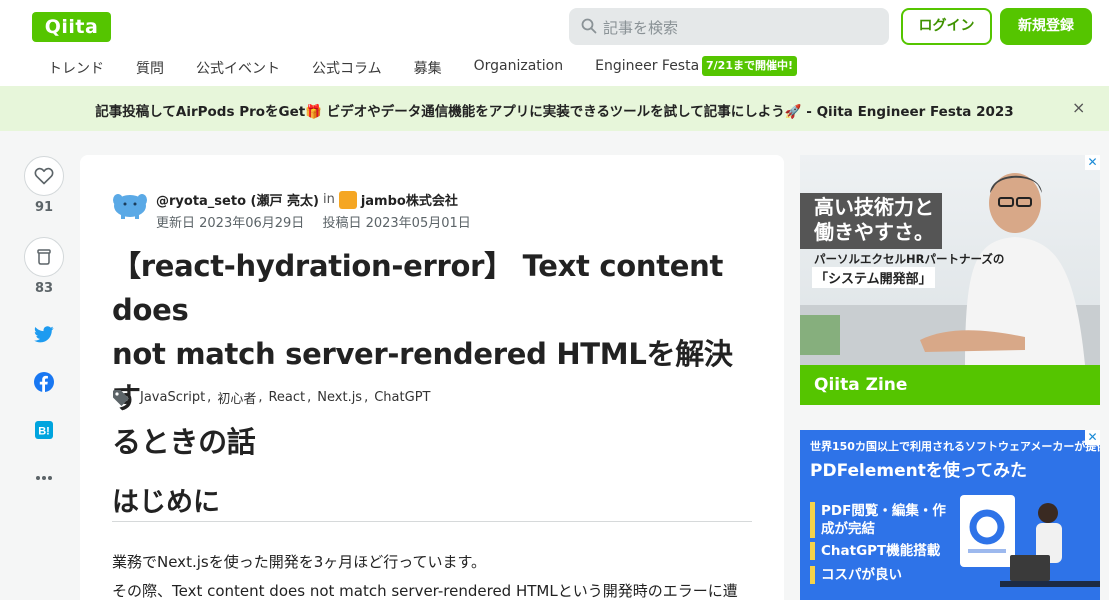 The height and width of the screenshot is (600, 1109). I want to click on login-button: ログイン, so click(946, 26).